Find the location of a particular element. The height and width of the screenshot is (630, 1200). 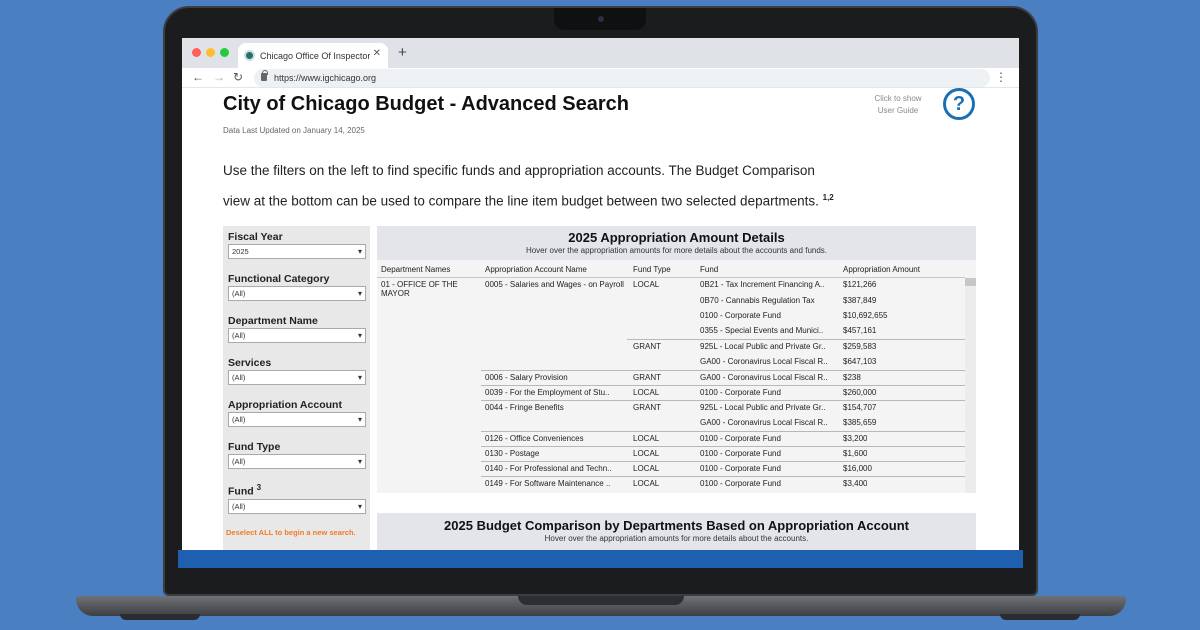

fiscal-year-select: 2025 is located at coordinates (297, 251).